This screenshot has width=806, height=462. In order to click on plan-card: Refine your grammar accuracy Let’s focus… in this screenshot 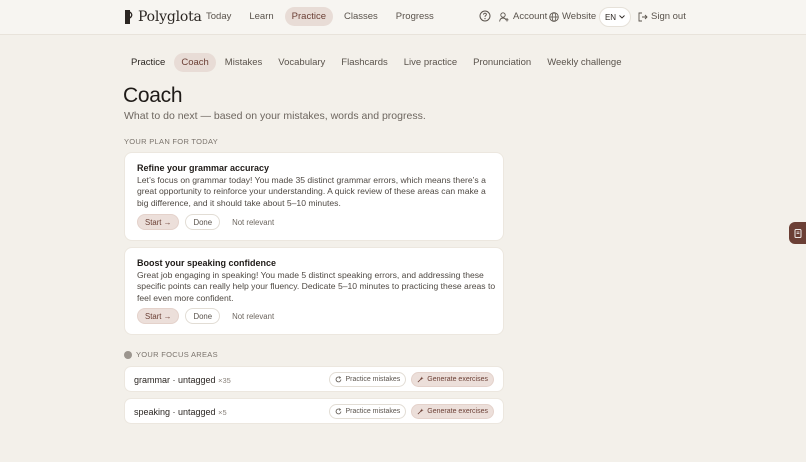, I will do `click(314, 196)`.